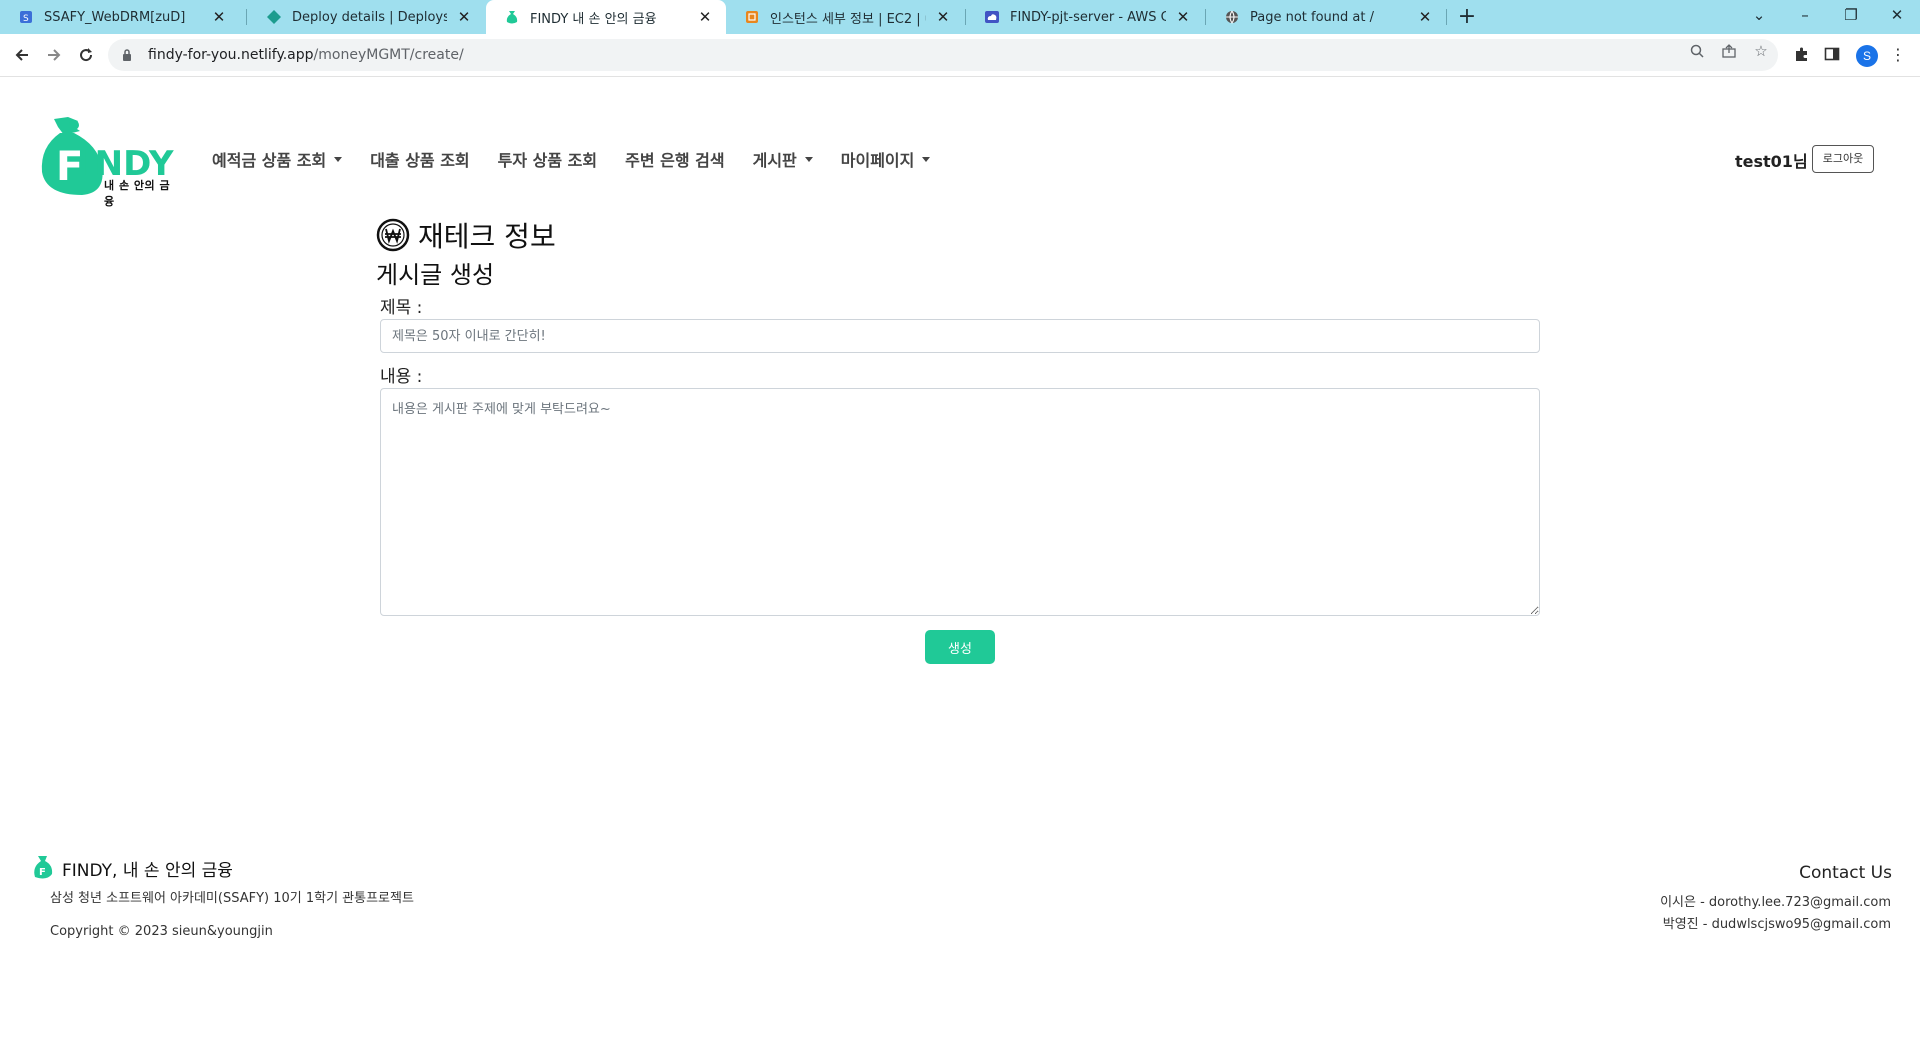 Image resolution: width=1920 pixels, height=1040 pixels. I want to click on browser-tab-findy: FINDY 내 손 안의 금융 ✕, so click(606, 17).